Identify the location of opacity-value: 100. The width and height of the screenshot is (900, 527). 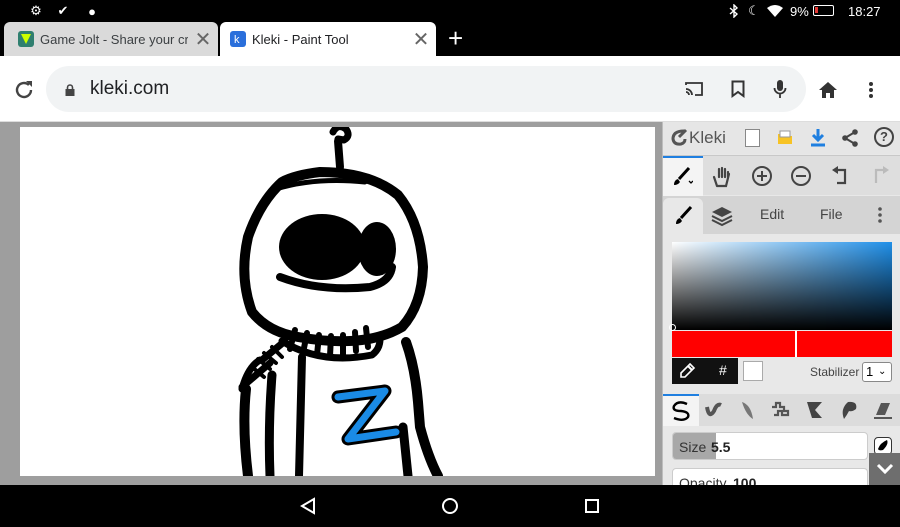
(745, 480).